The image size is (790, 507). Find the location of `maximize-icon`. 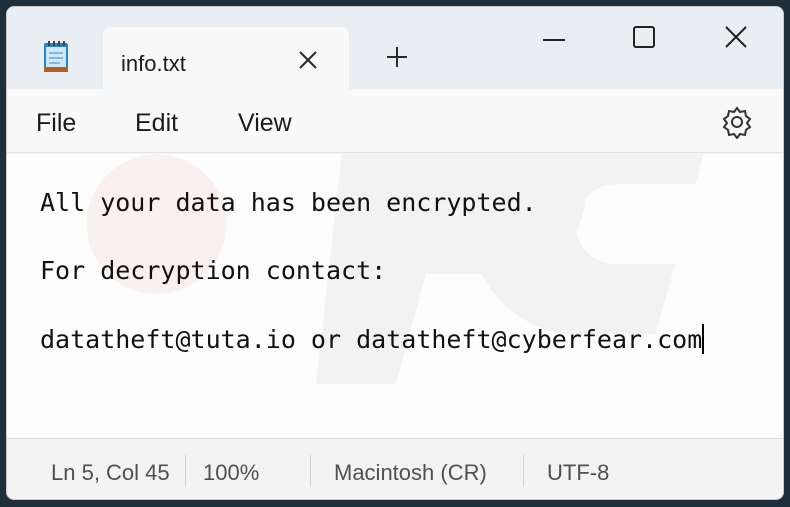

maximize-icon is located at coordinates (644, 37).